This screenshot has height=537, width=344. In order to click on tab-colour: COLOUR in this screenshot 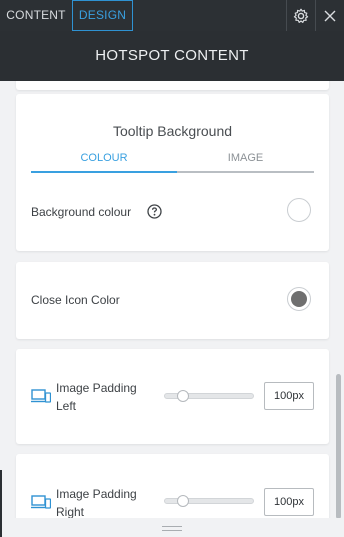, I will do `click(104, 162)`.